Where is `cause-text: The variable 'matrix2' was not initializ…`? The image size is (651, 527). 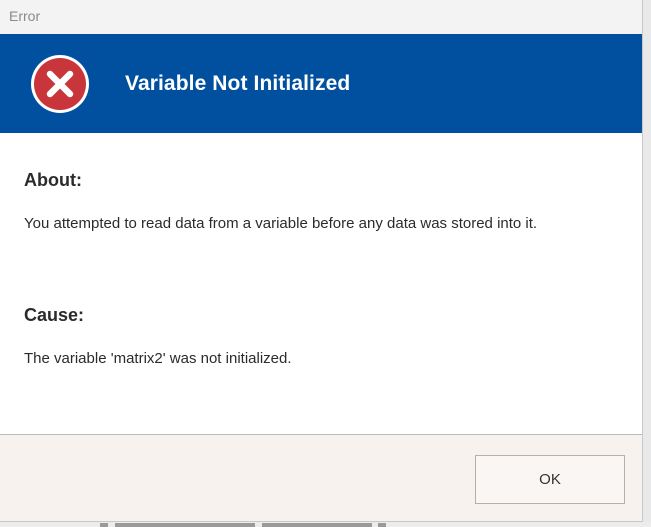 cause-text: The variable 'matrix2' was not initializ… is located at coordinates (158, 358).